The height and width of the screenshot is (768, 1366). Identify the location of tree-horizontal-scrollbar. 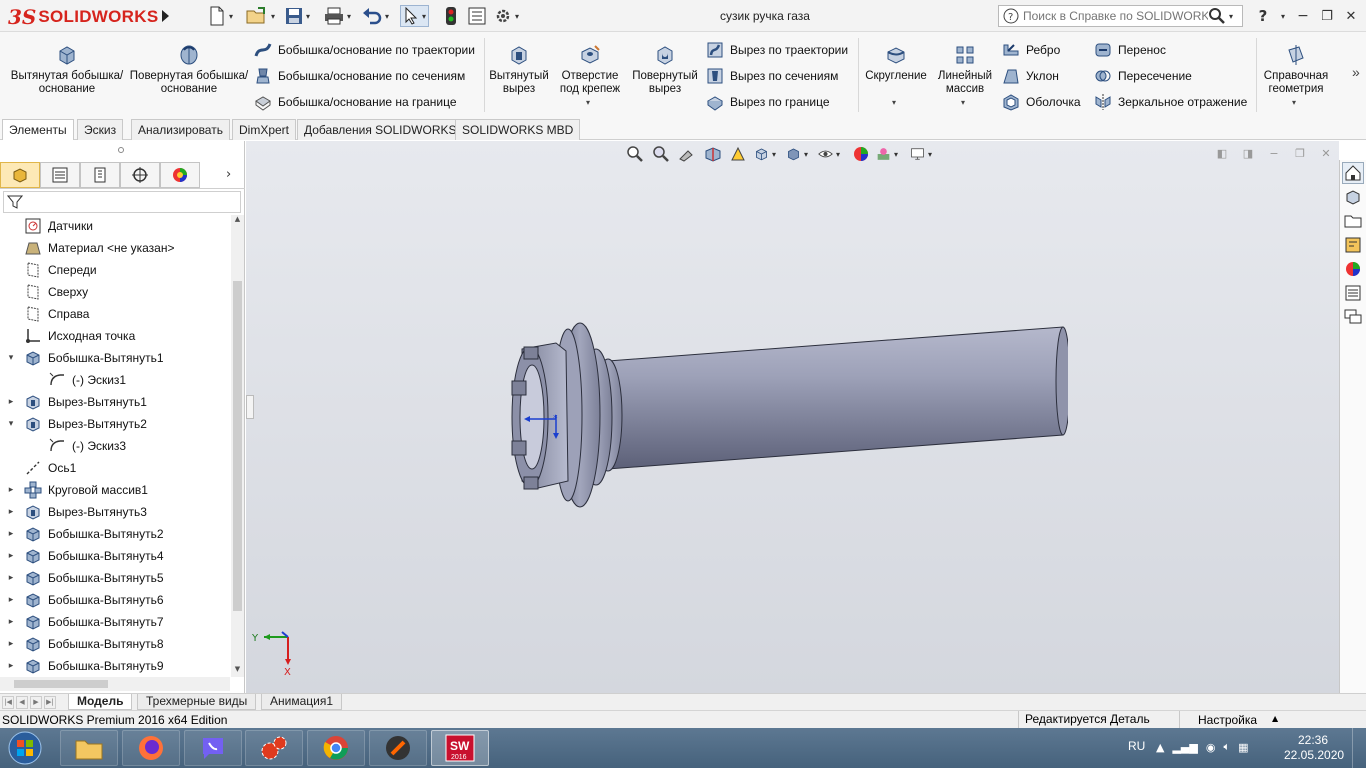
(115, 684).